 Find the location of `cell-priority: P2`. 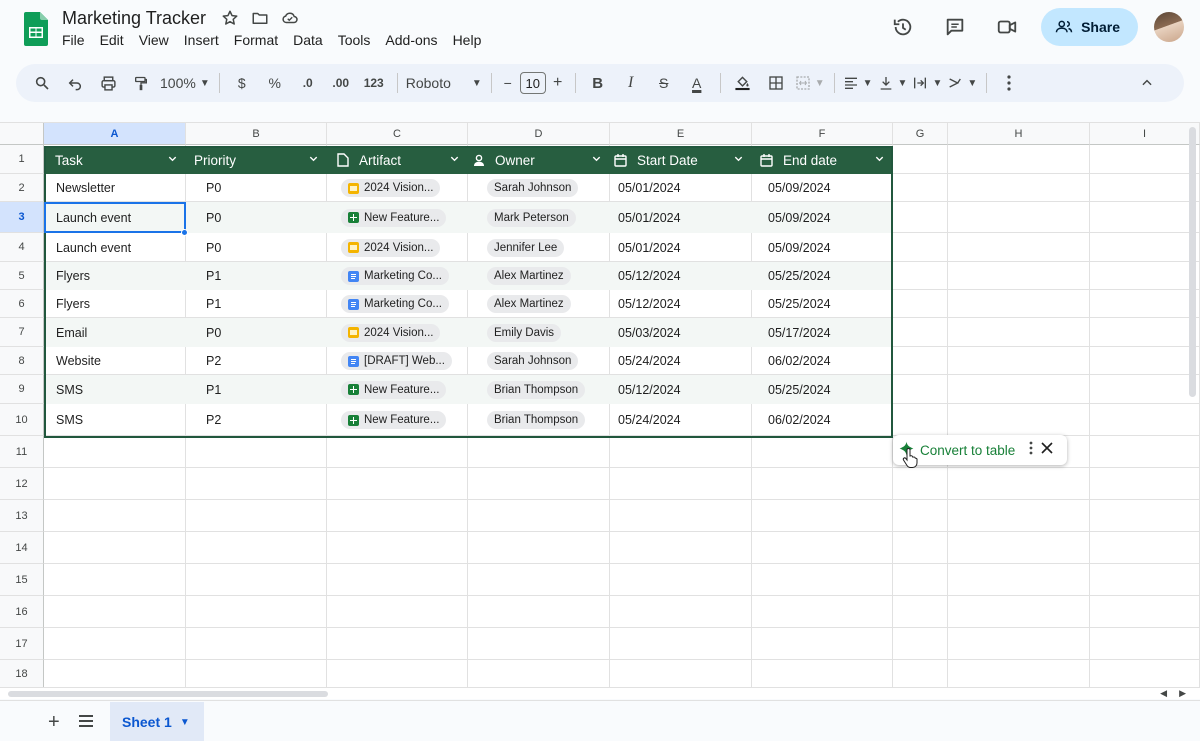

cell-priority: P2 is located at coordinates (266, 361).